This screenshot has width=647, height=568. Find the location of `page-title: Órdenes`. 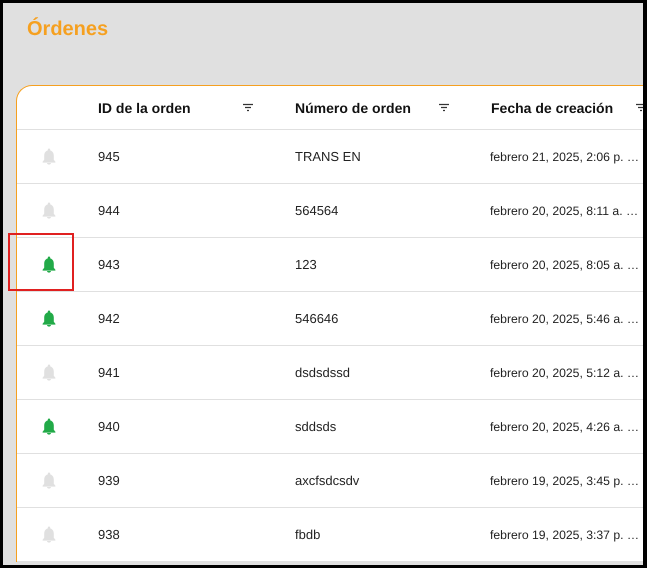

page-title: Órdenes is located at coordinates (67, 29).